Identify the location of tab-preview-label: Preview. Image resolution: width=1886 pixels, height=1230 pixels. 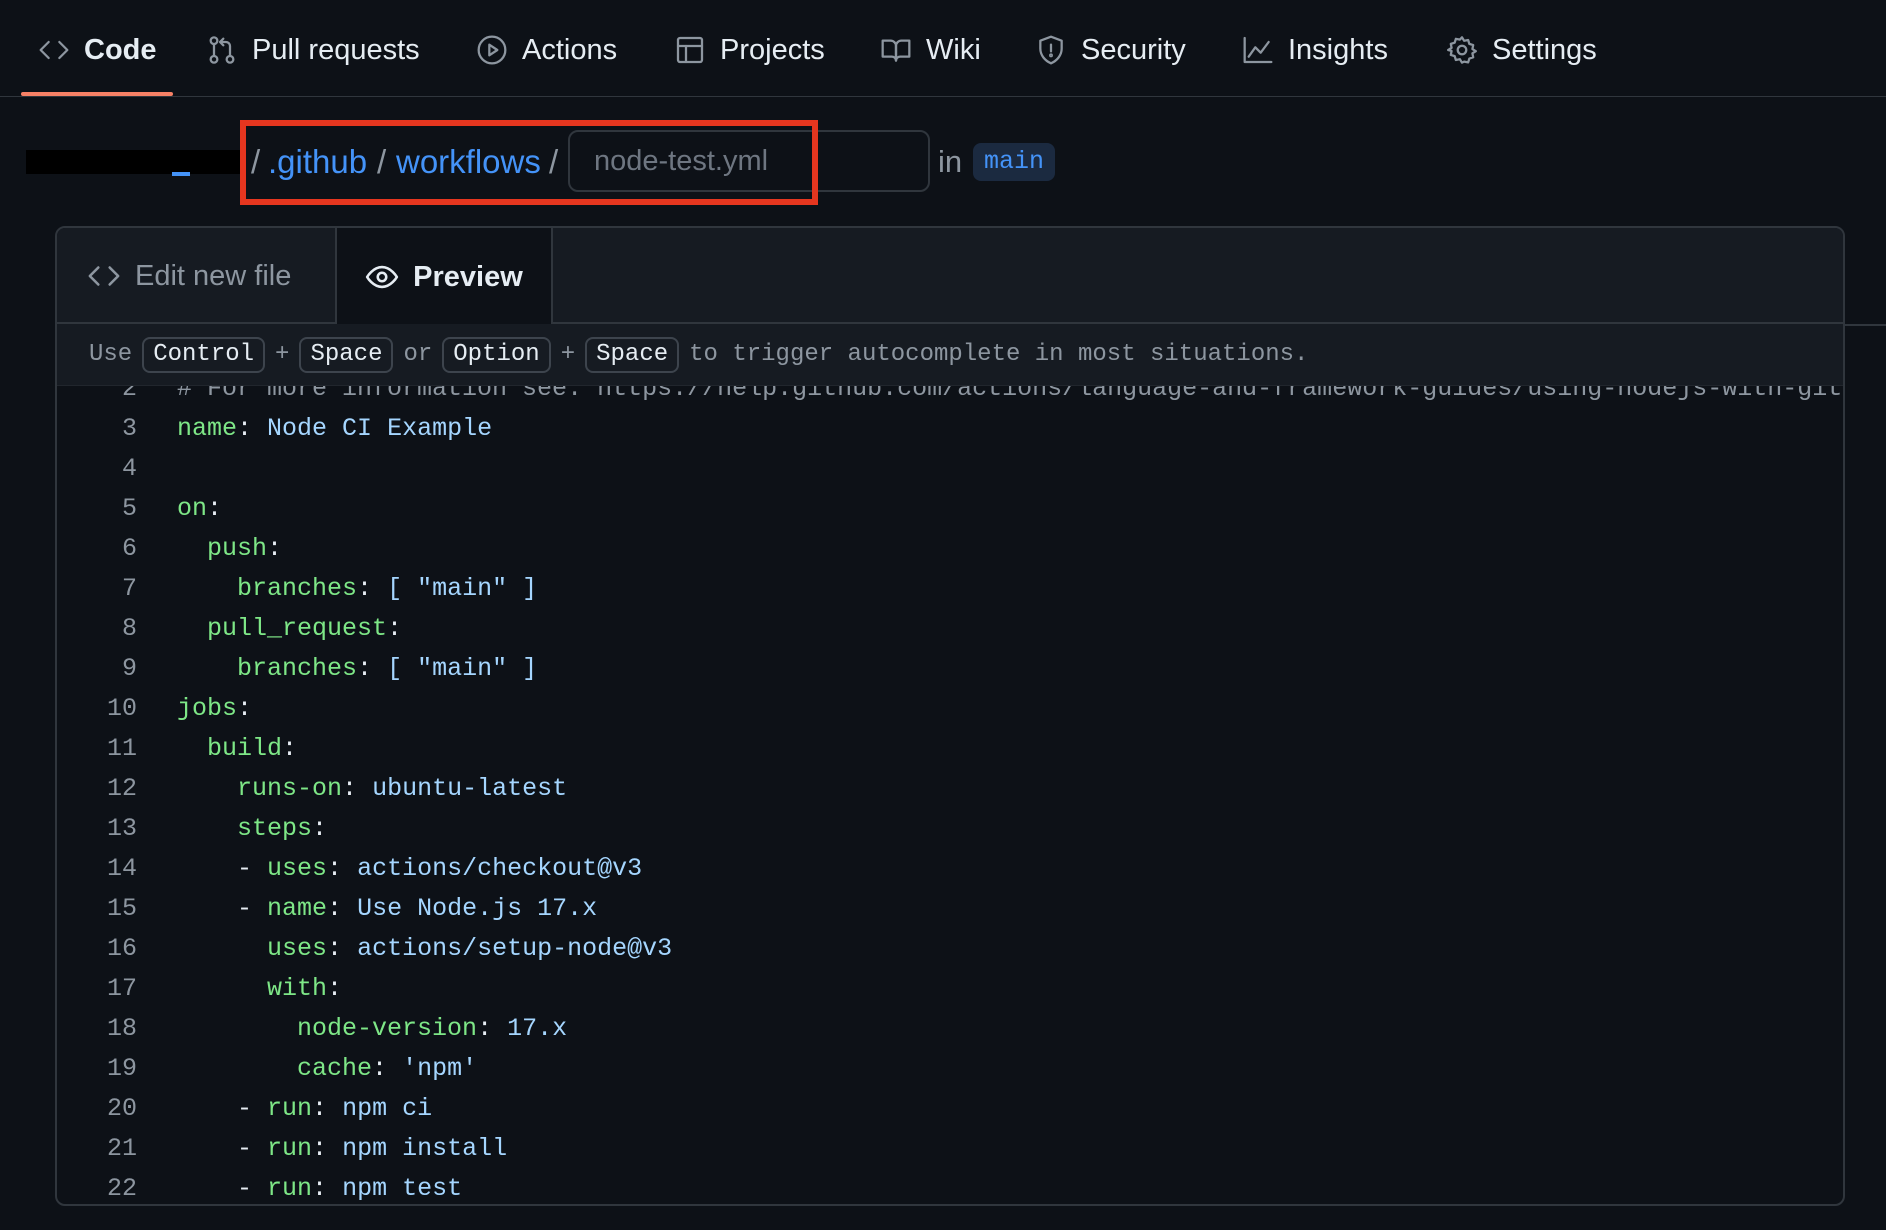
(468, 276).